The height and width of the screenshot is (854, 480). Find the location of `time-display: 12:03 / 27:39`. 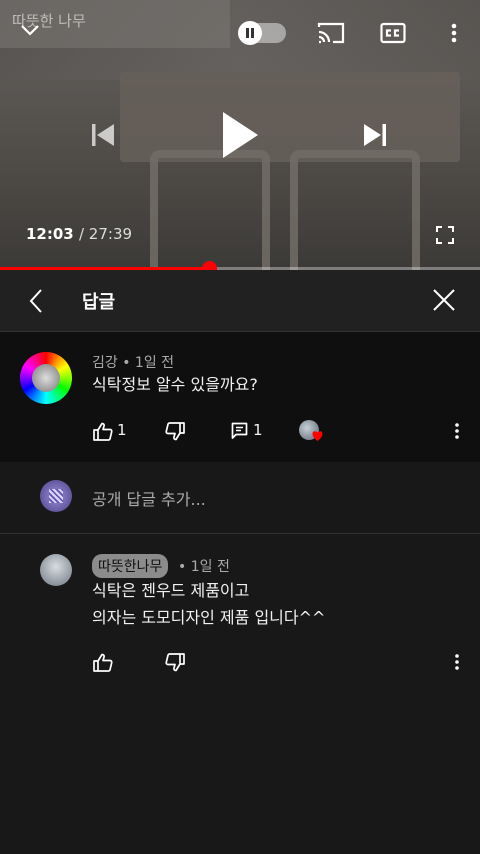

time-display: 12:03 / 27:39 is located at coordinates (79, 234).